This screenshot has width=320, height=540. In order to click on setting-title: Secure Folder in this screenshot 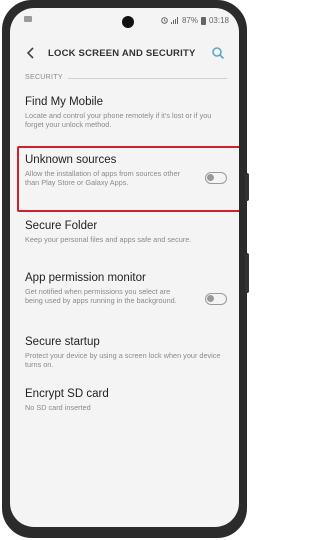, I will do `click(61, 226)`.